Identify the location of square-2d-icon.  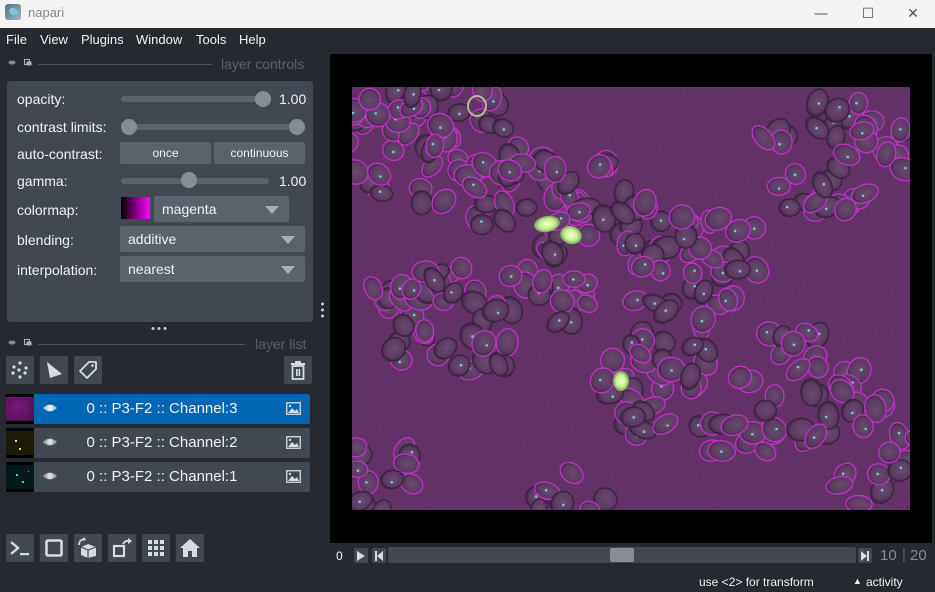
(54, 548).